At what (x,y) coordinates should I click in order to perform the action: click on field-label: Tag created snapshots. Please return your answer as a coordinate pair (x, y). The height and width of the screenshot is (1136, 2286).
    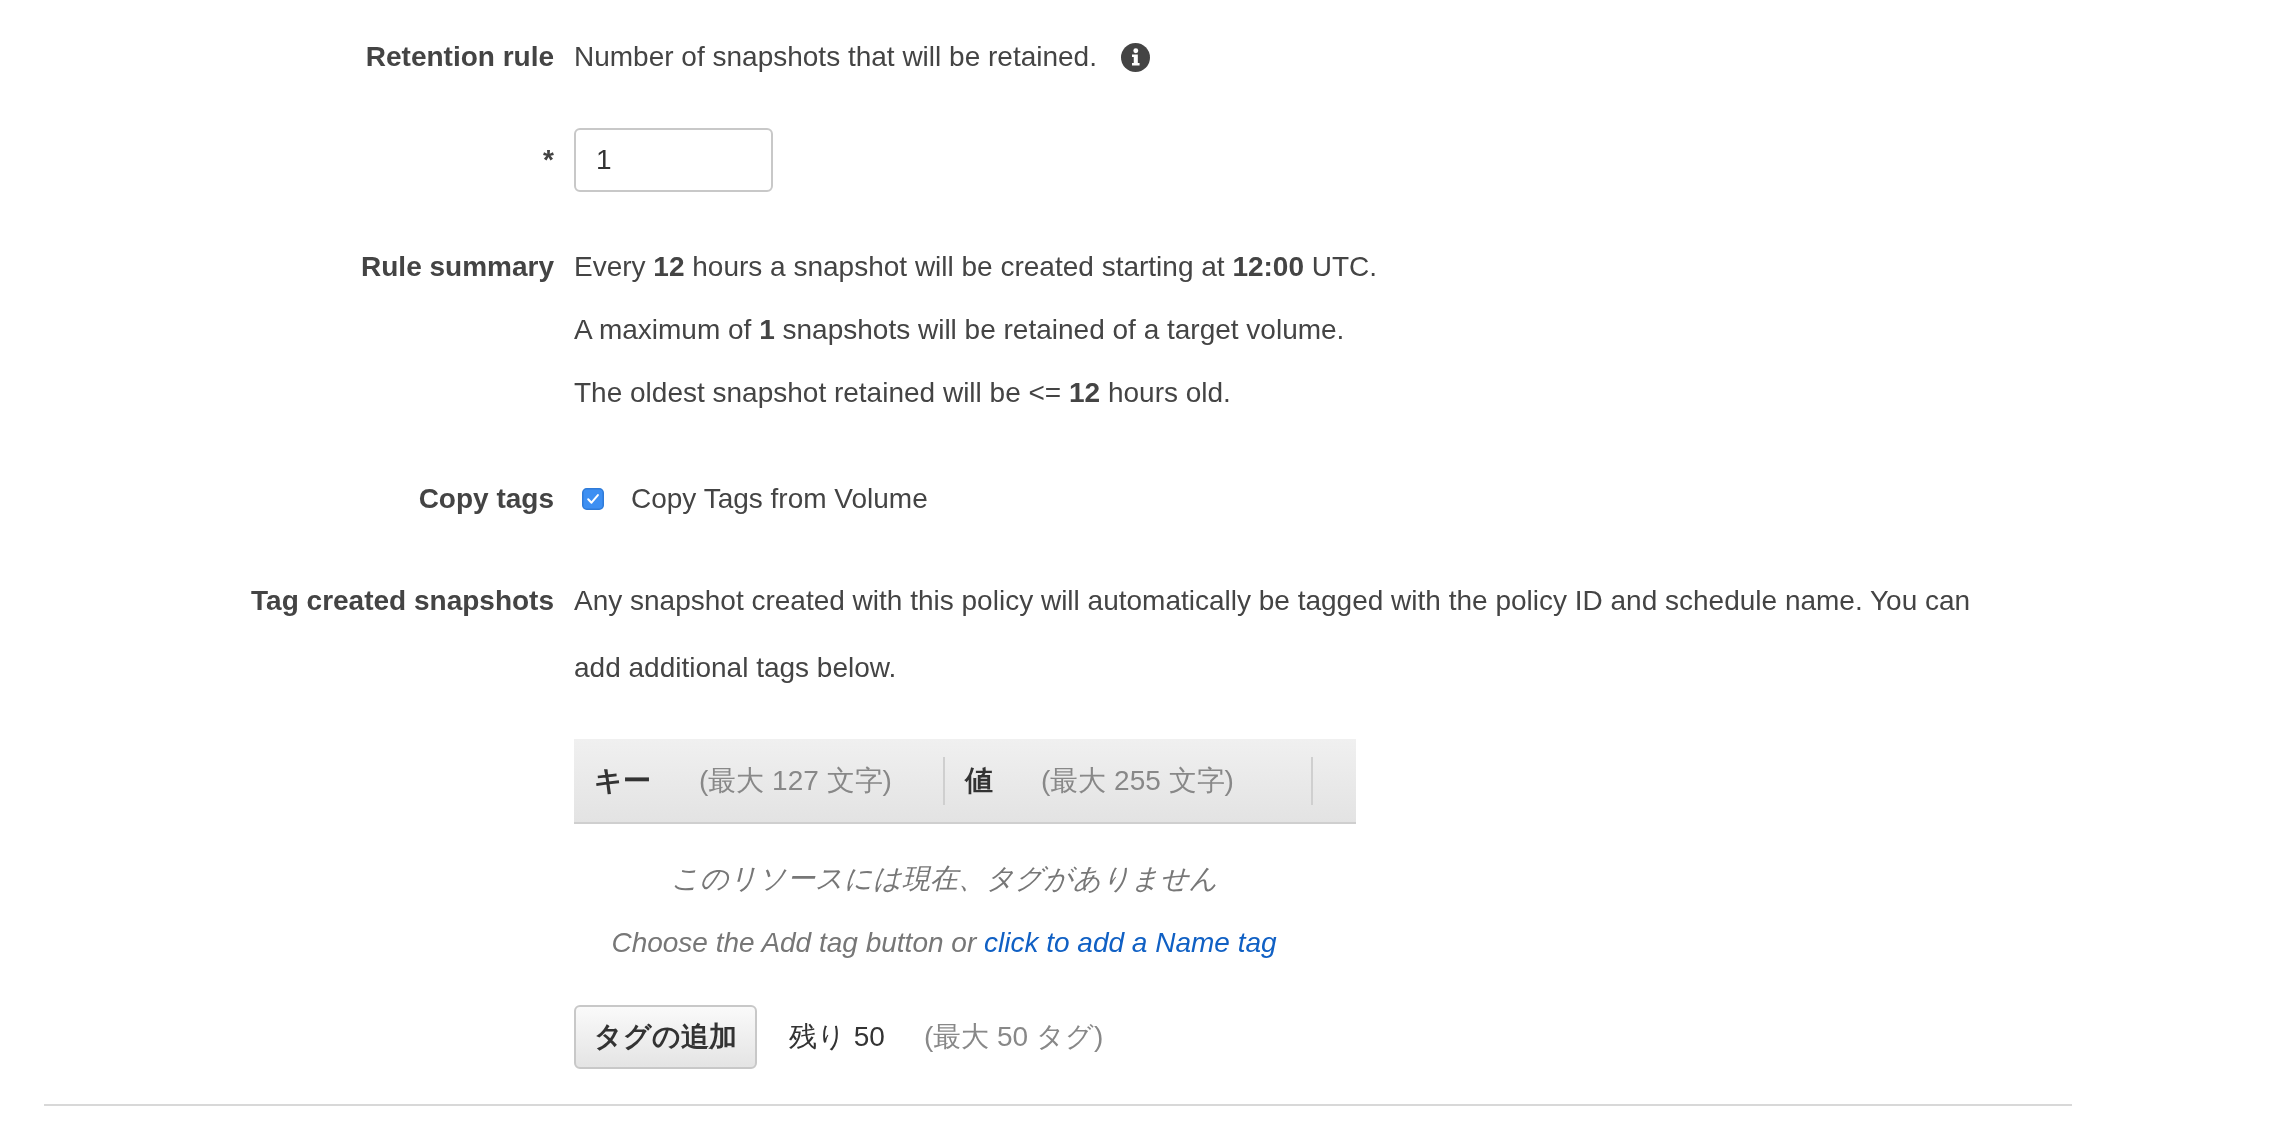
    Looking at the image, I should click on (402, 601).